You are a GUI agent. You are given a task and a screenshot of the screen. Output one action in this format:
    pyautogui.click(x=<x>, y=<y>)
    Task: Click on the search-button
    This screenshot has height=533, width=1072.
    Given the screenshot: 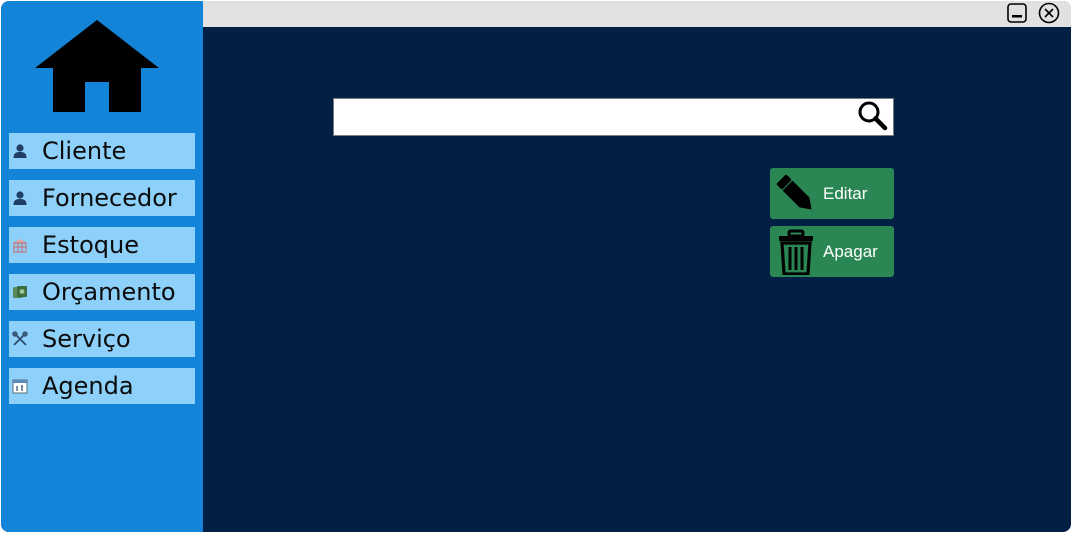 What is the action you would take?
    pyautogui.click(x=872, y=118)
    